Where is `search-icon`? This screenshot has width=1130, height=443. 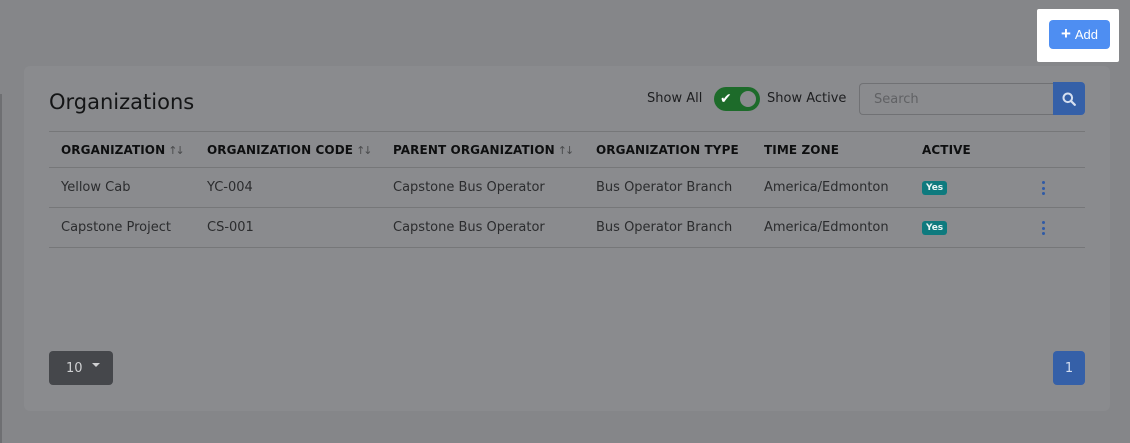 search-icon is located at coordinates (1069, 99).